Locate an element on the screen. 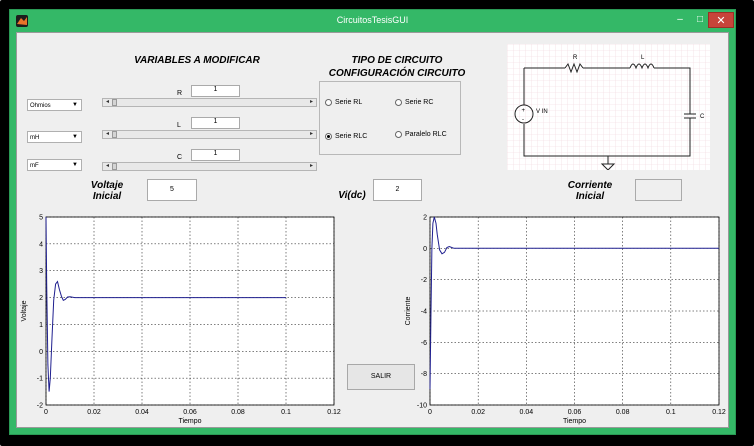  r-slider-thumb is located at coordinates (114, 102).